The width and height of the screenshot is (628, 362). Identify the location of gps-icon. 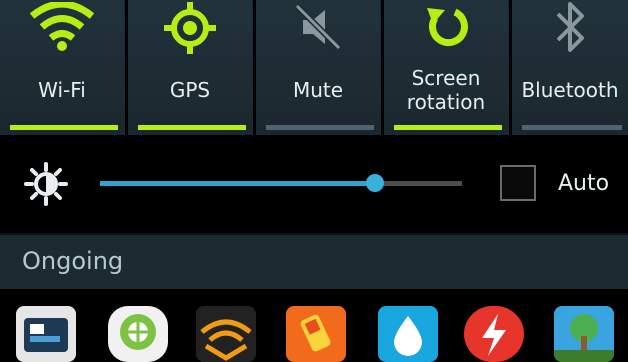
(190, 29).